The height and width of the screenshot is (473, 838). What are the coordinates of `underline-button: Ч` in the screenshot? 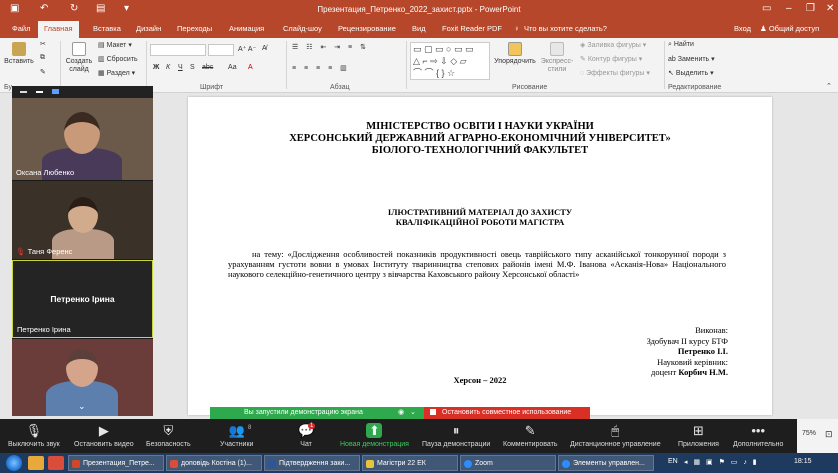 It's located at (180, 67).